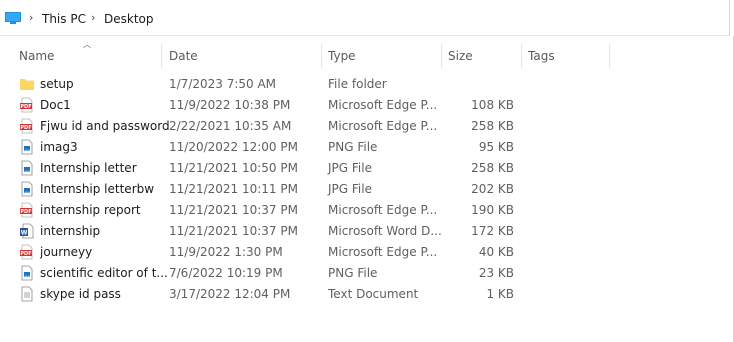  Describe the element at coordinates (36, 58) in the screenshot. I see `column-header-name: Name` at that location.